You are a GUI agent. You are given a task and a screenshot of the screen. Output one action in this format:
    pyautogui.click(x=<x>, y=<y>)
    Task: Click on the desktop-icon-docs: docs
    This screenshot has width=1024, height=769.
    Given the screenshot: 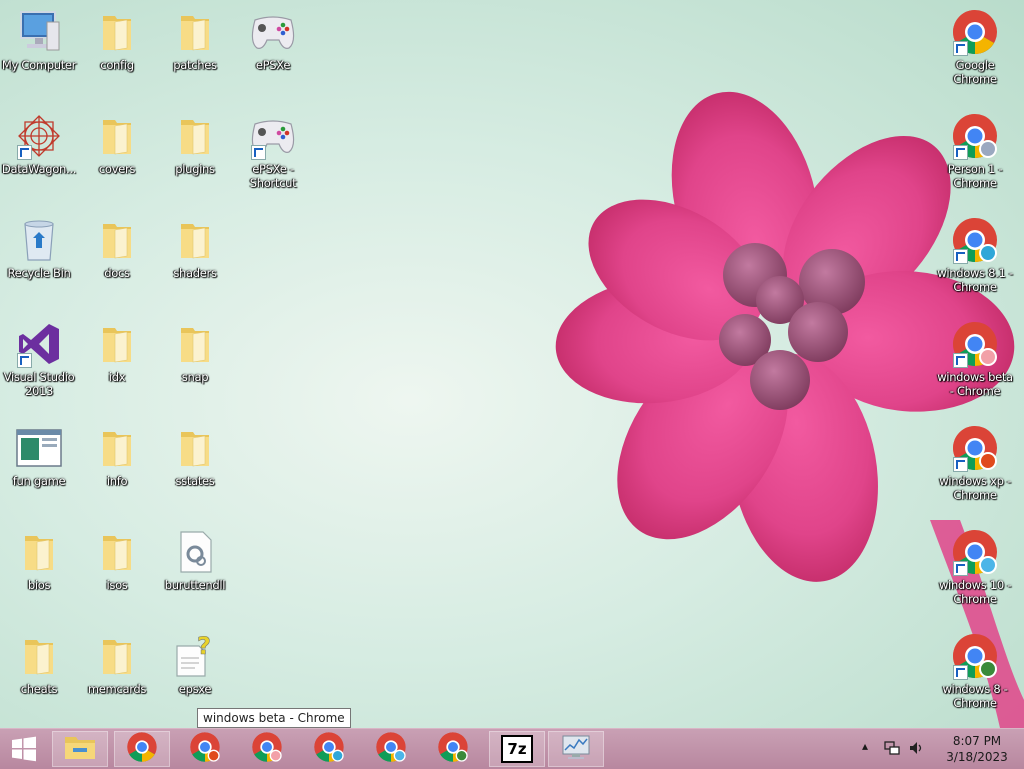 What is the action you would take?
    pyautogui.click(x=117, y=260)
    